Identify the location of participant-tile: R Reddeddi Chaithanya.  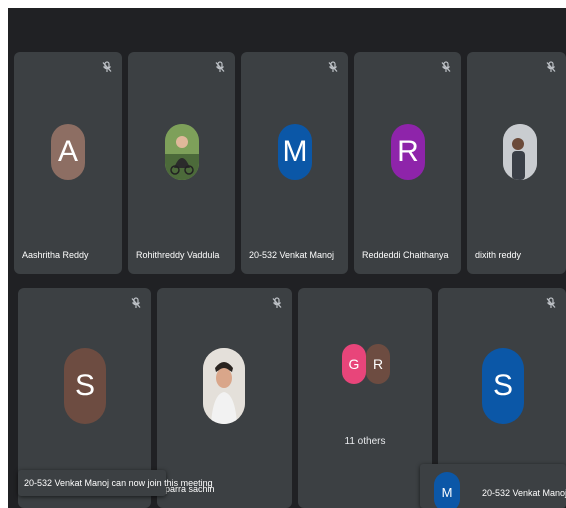
(407, 163).